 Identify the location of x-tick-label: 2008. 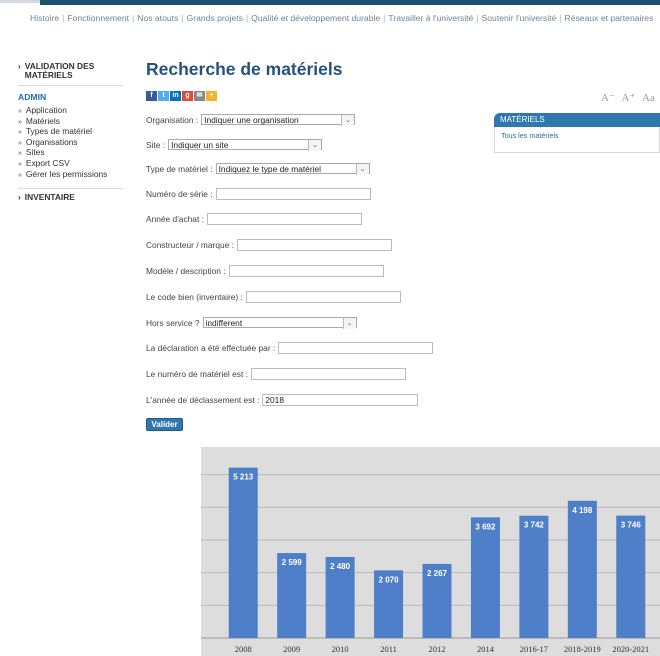
(243, 649).